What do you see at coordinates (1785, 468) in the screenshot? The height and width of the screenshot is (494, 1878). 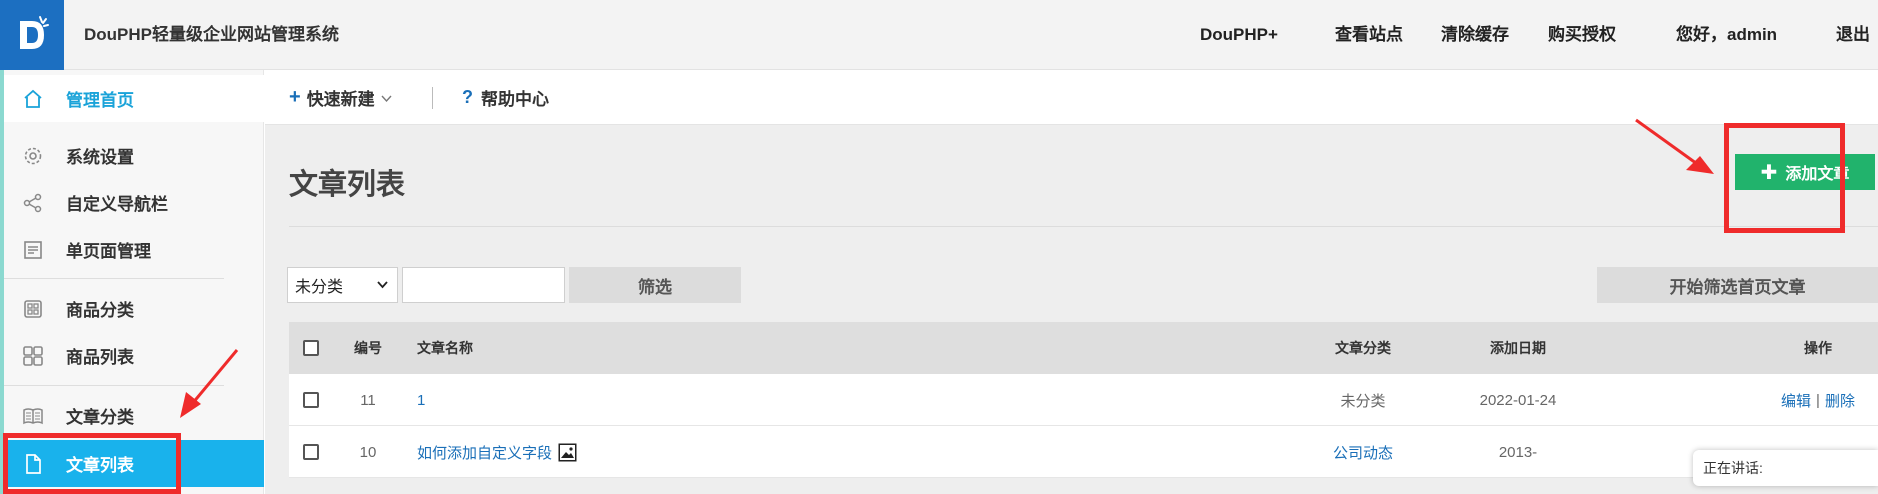 I see `speaking-indicator: 正在讲话:` at bounding box center [1785, 468].